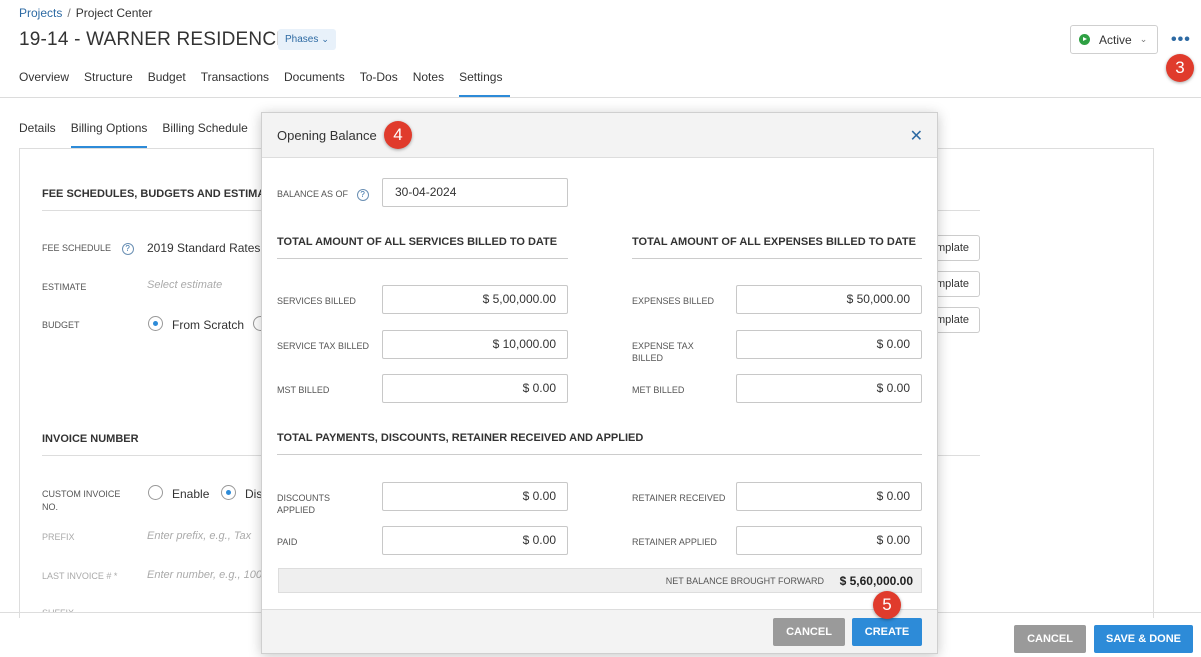 The image size is (1201, 657). I want to click on phases-label: Phases, so click(302, 39).